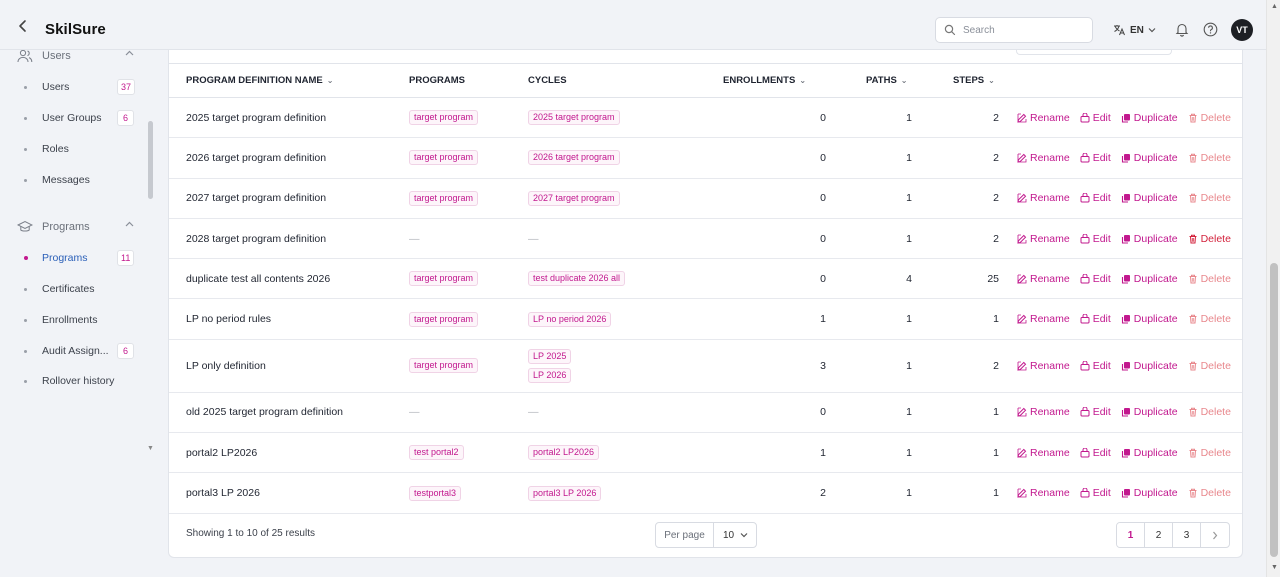 The image size is (1280, 577). Describe the element at coordinates (869, 80) in the screenshot. I see `column-header-paths: PATHS ⌄` at that location.